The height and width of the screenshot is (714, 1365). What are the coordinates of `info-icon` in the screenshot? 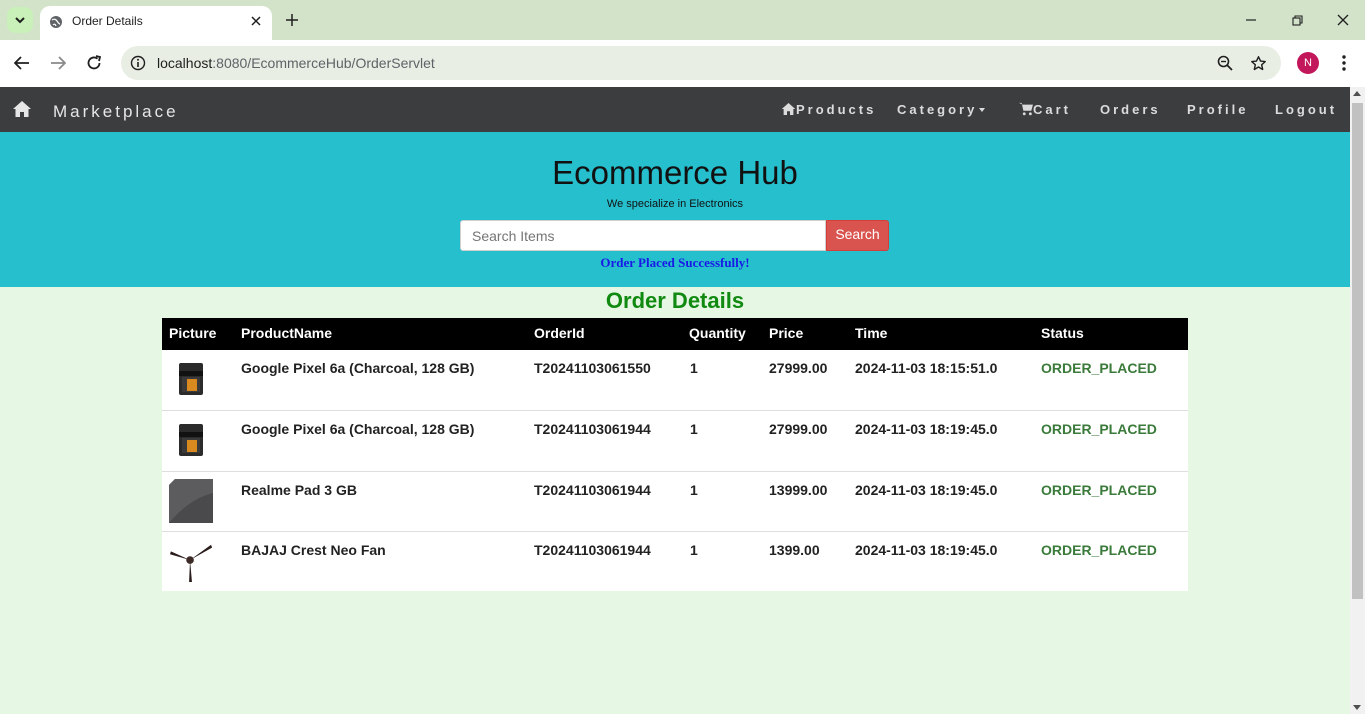 It's located at (138, 63).